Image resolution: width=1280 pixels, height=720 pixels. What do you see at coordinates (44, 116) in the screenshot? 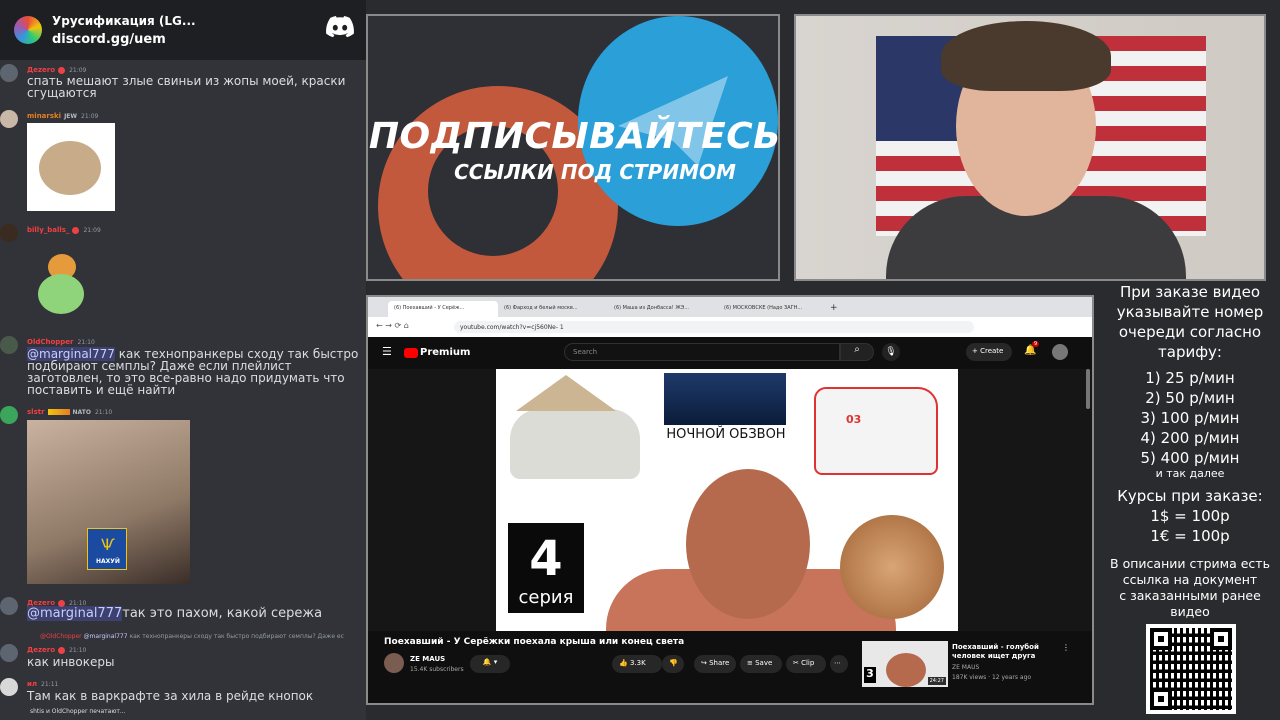
I see `username: minarski` at bounding box center [44, 116].